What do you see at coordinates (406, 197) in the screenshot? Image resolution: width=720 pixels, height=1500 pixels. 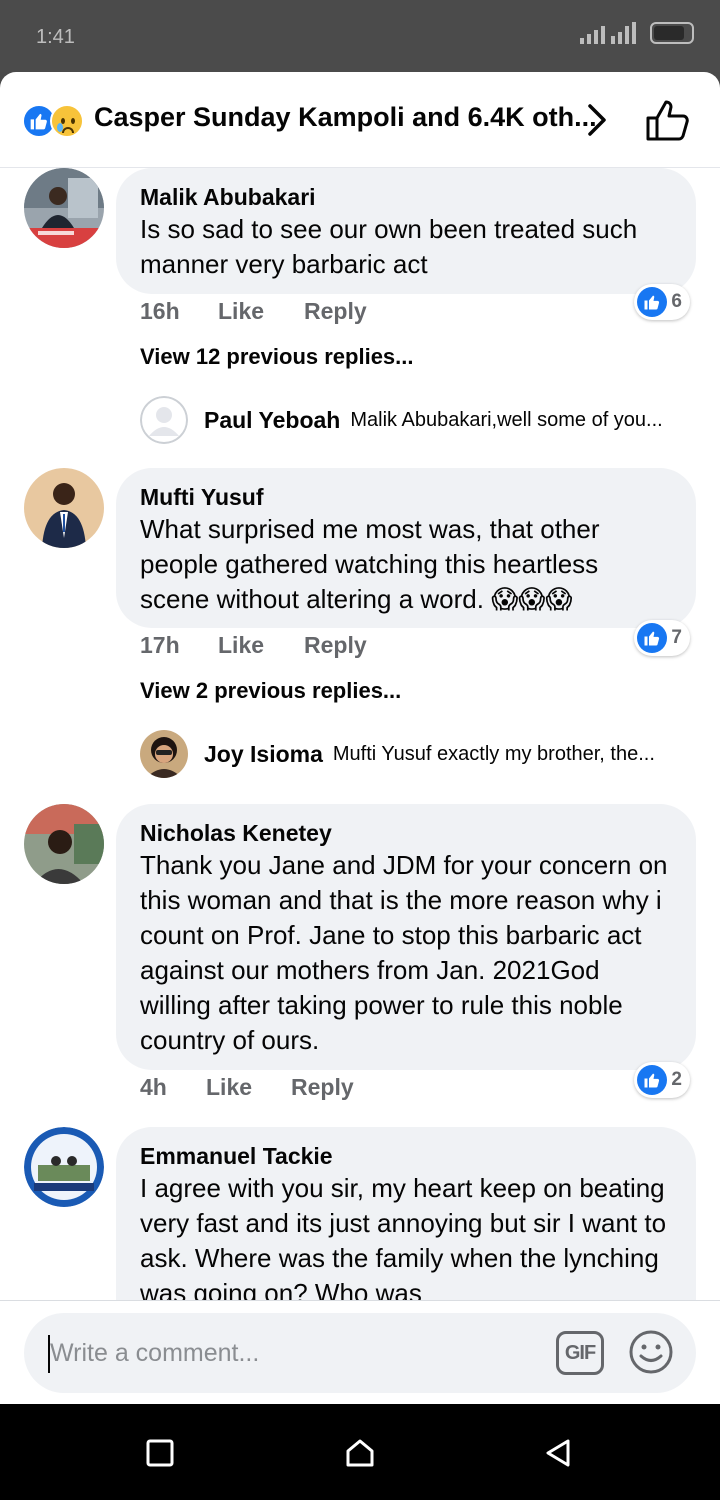 I see `comment-author: Malik Abubakari` at bounding box center [406, 197].